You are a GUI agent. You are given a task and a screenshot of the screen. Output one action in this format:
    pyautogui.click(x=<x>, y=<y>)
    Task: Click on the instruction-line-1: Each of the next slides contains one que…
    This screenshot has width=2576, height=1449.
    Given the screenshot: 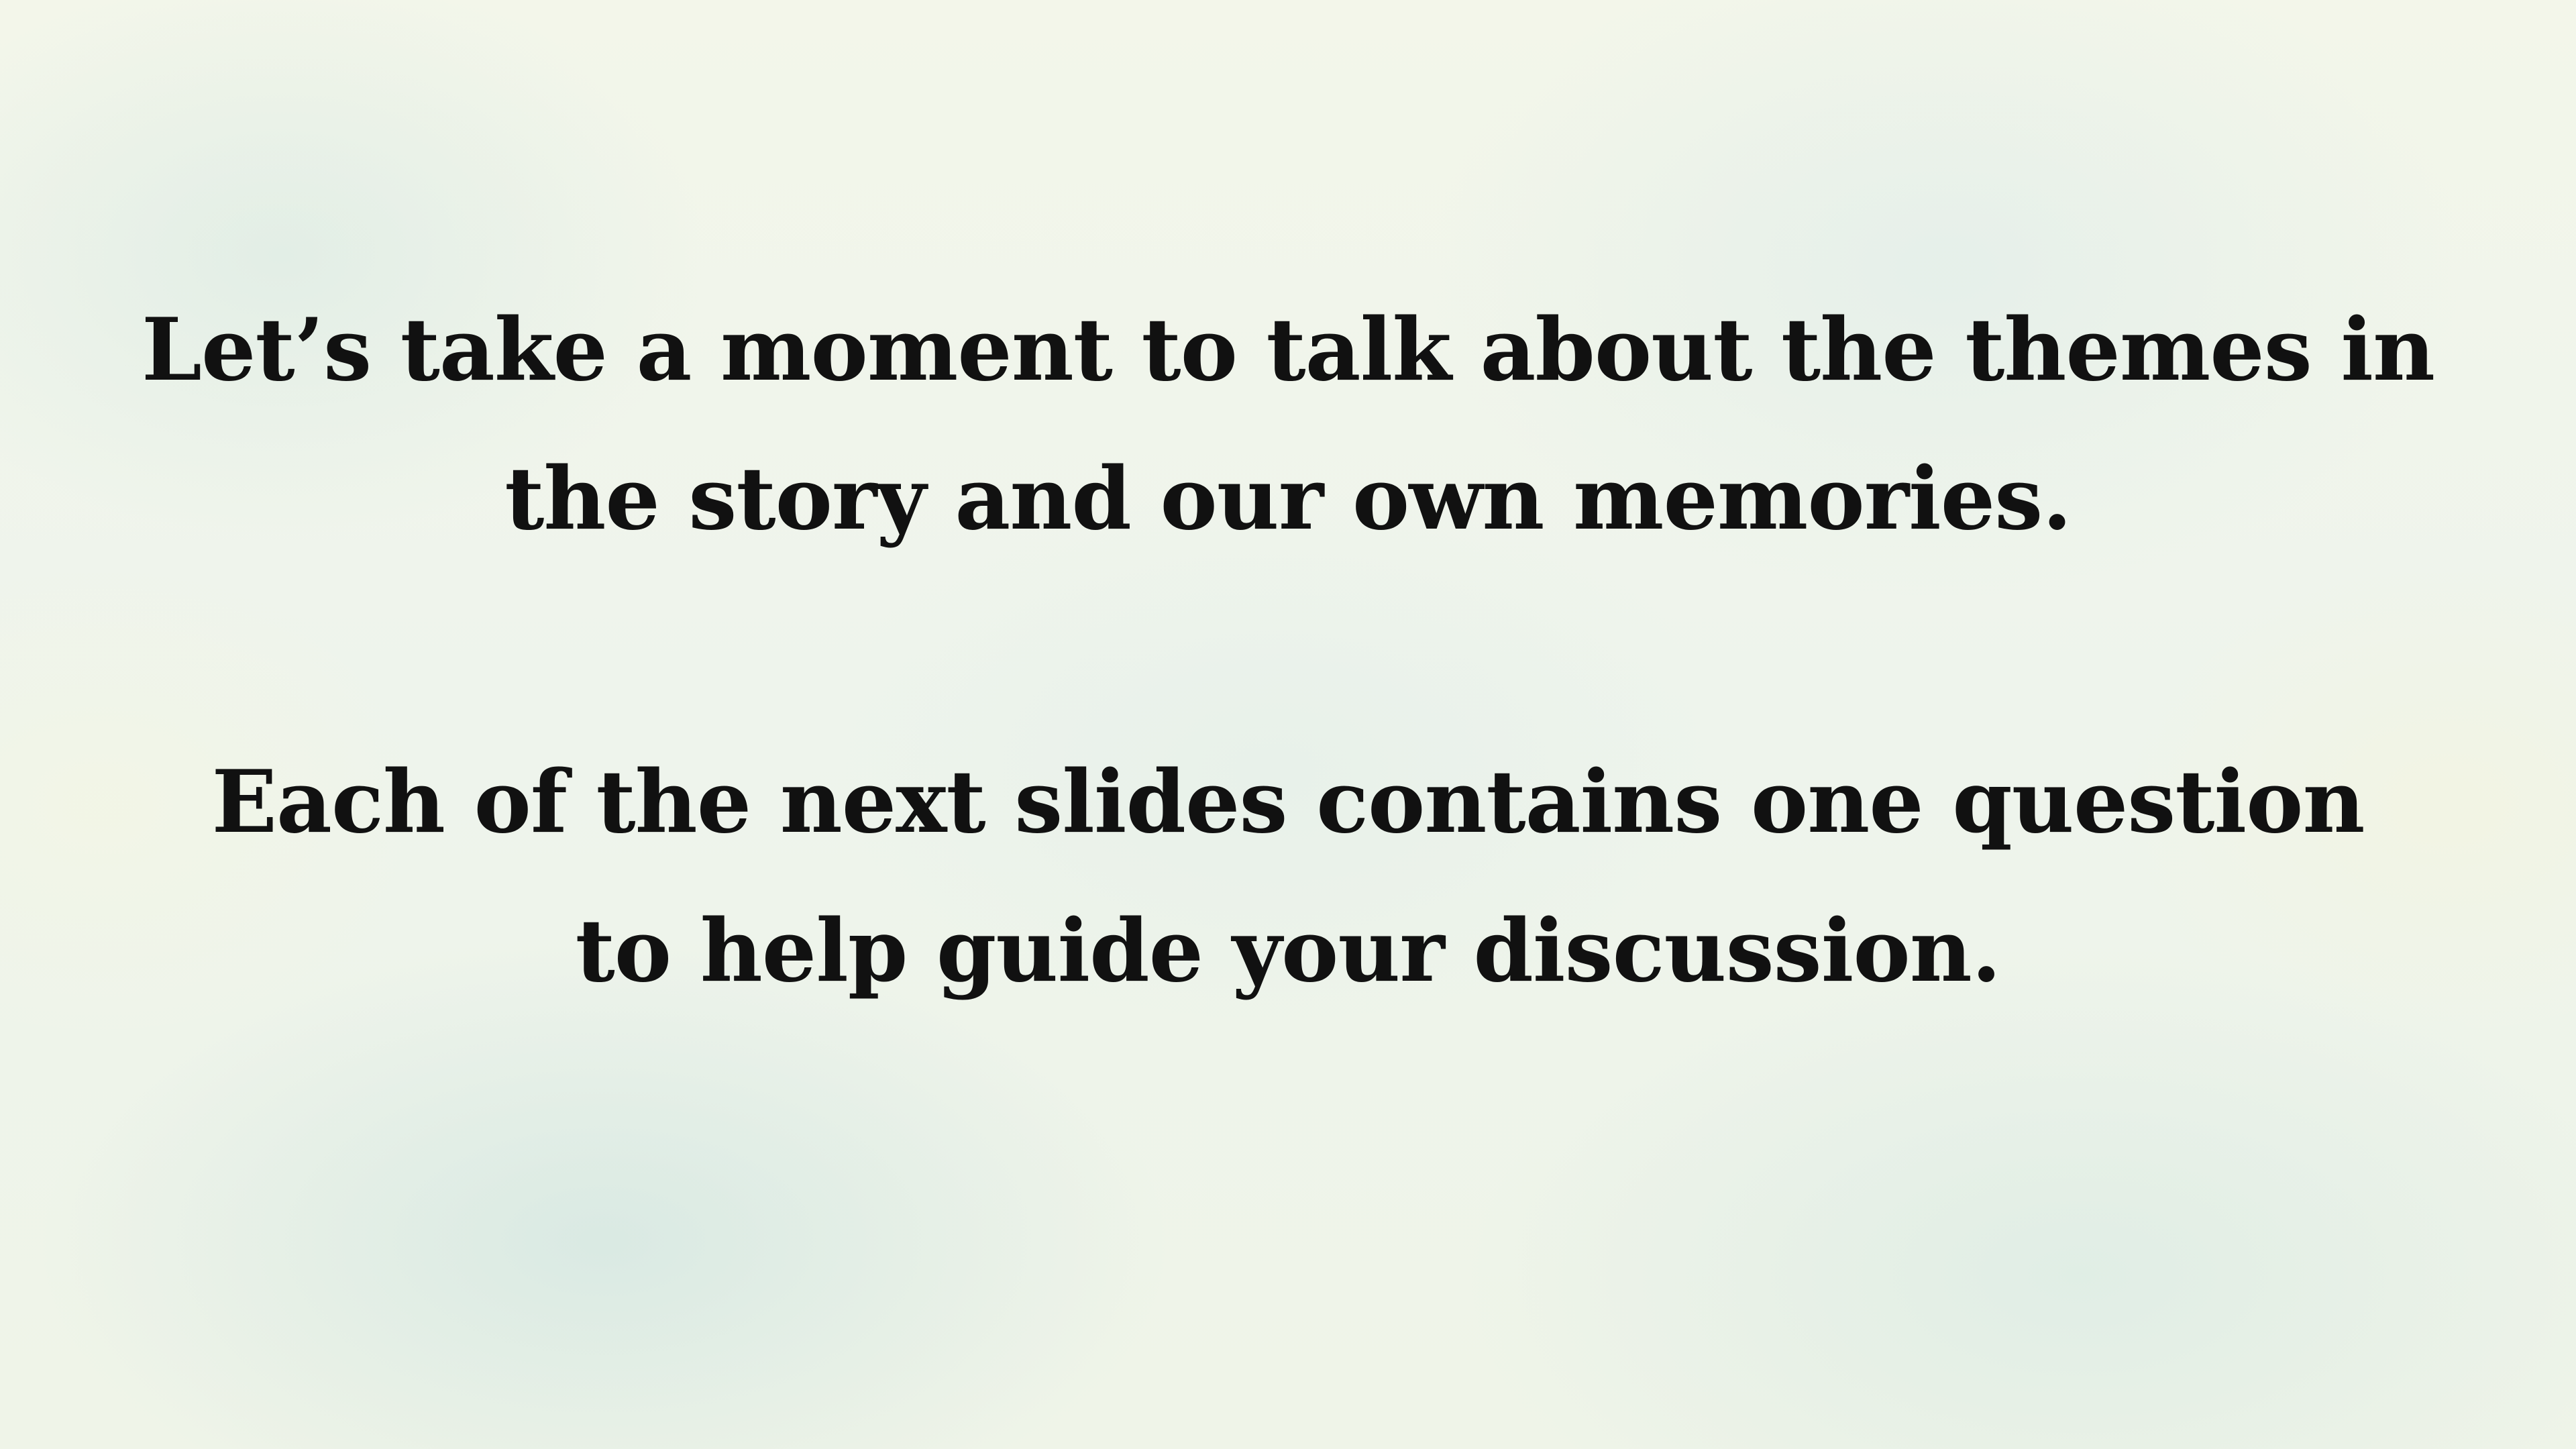 What is the action you would take?
    pyautogui.click(x=1288, y=802)
    